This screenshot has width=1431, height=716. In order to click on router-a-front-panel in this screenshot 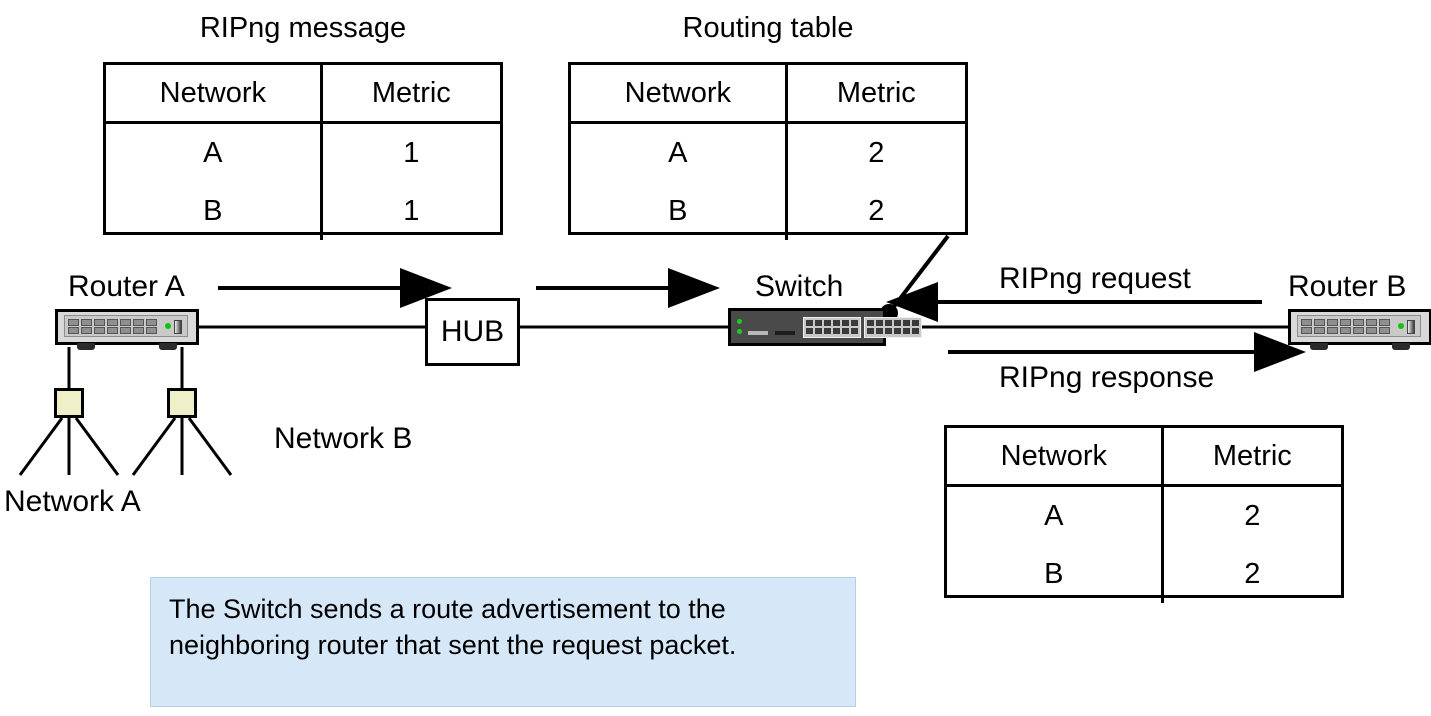, I will do `click(126, 326)`.